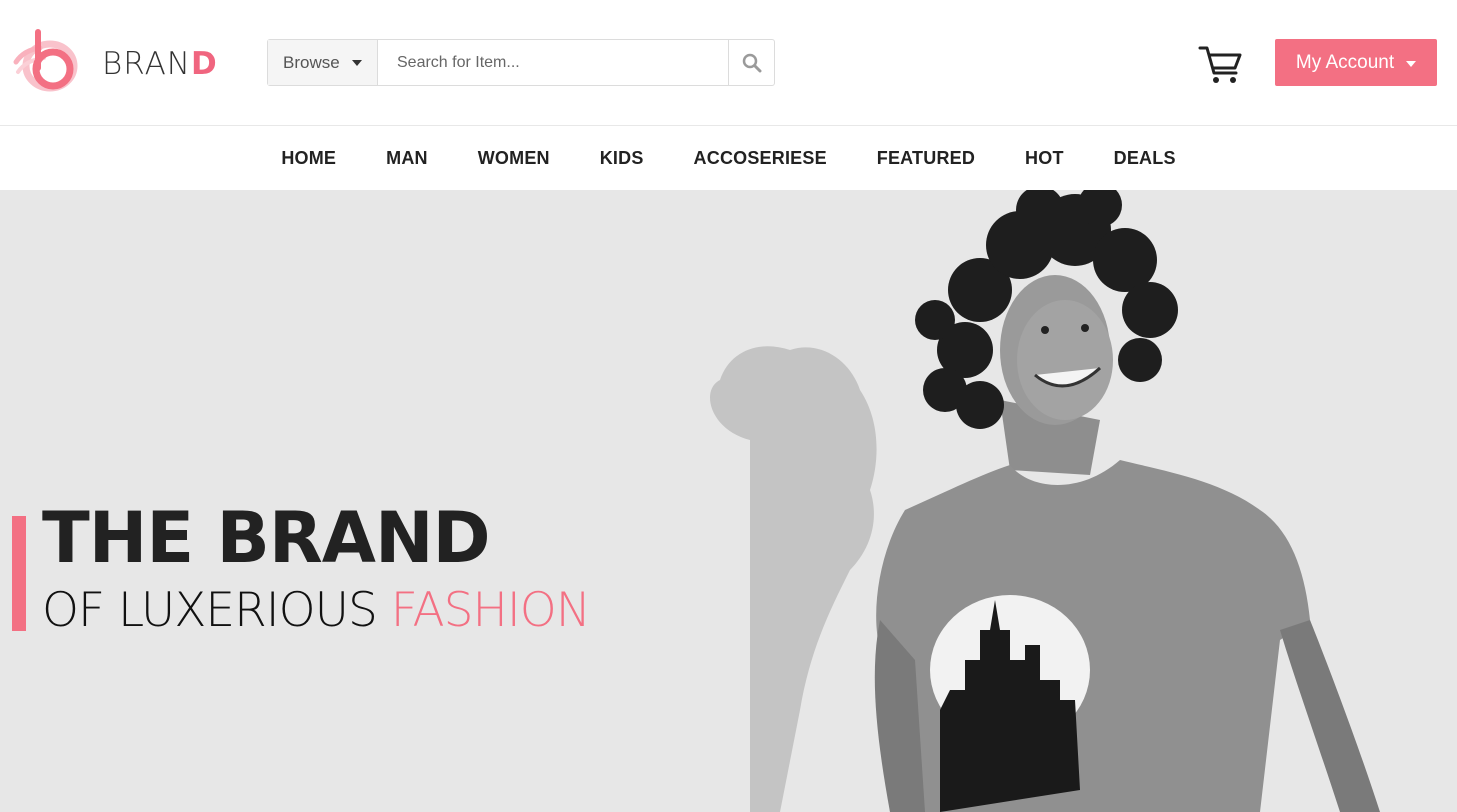  I want to click on brand-logo-icon, so click(45, 60).